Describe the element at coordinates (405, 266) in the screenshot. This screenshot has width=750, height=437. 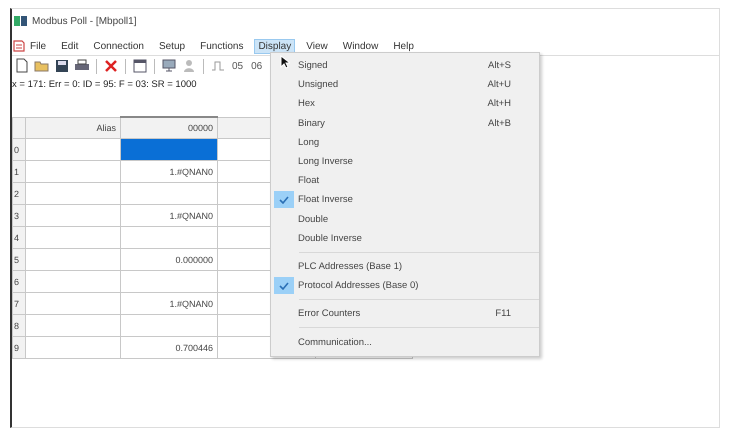
I see `menu-option: PLC Addresses (Base 1)` at that location.